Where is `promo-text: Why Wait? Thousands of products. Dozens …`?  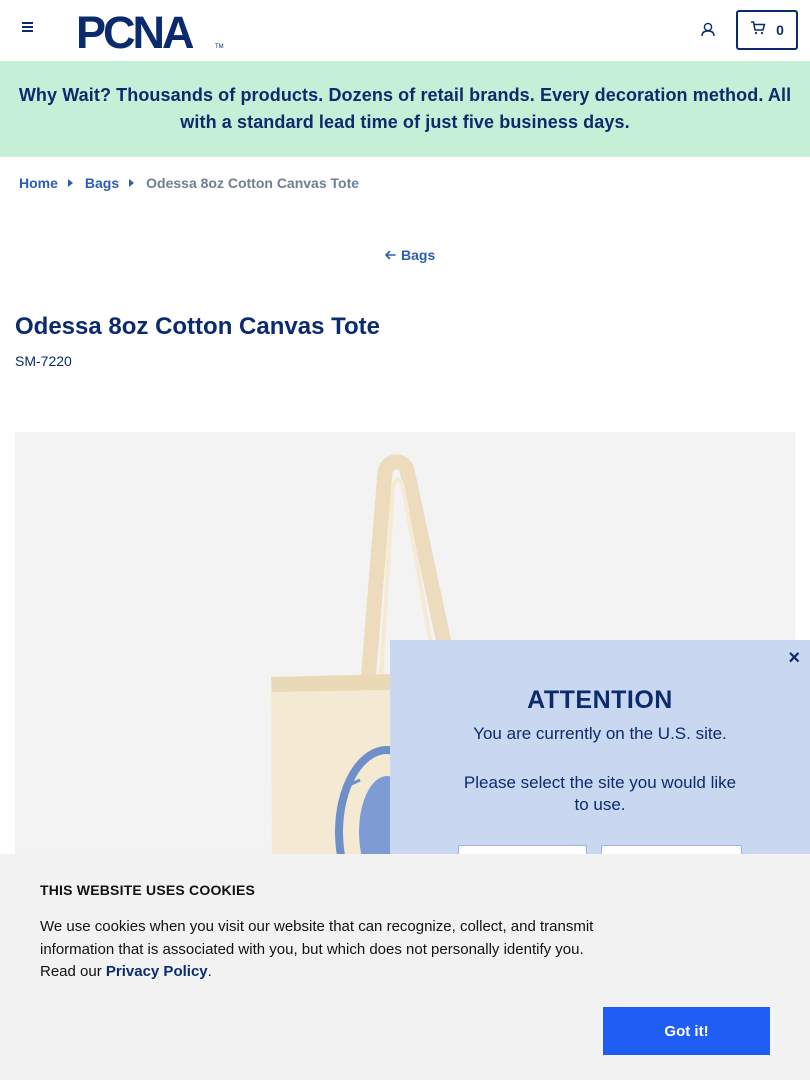
promo-text: Why Wait? Thousands of products. Dozens … is located at coordinates (405, 108).